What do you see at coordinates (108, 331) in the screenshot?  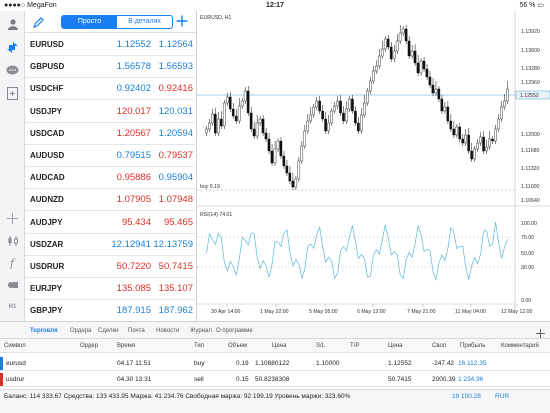 I see `tab-2: Сделки` at bounding box center [108, 331].